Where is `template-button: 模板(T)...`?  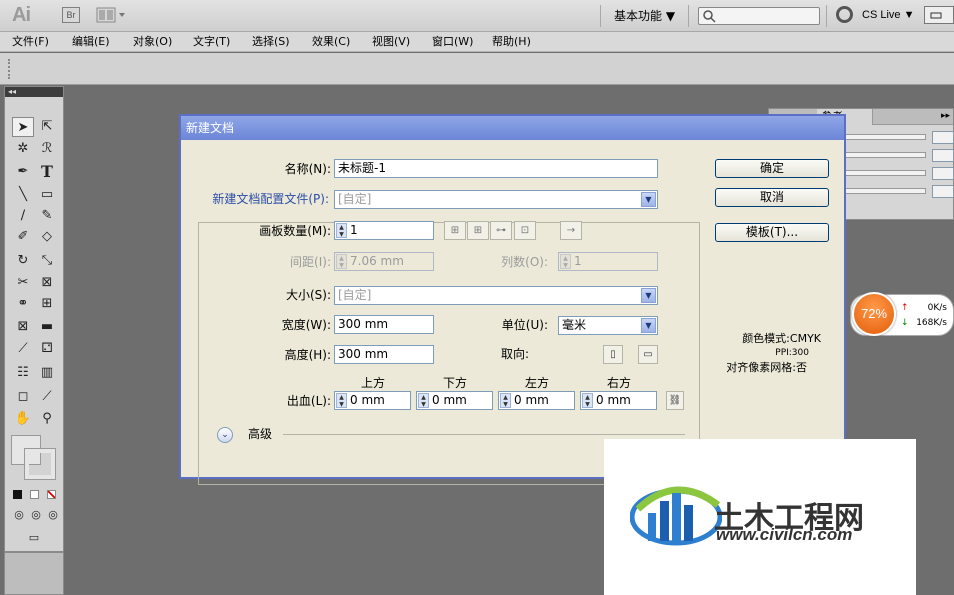
template-button: 模板(T)... is located at coordinates (772, 232).